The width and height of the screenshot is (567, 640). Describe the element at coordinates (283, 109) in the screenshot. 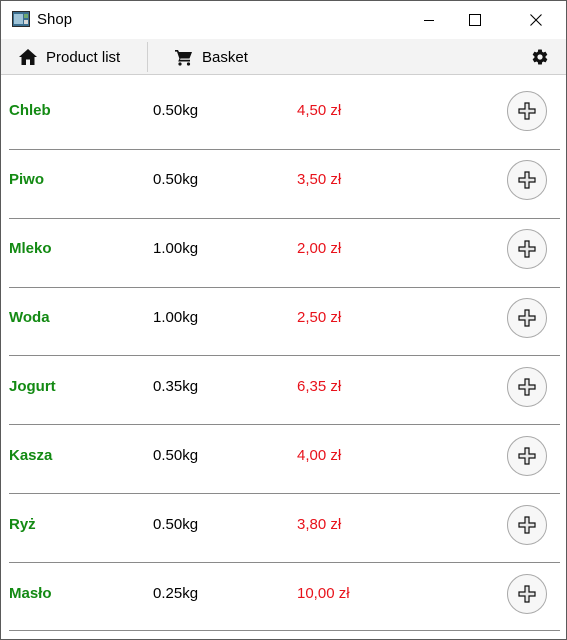

I see `product-row: Chleb 0.50kg 4,50 zł` at that location.